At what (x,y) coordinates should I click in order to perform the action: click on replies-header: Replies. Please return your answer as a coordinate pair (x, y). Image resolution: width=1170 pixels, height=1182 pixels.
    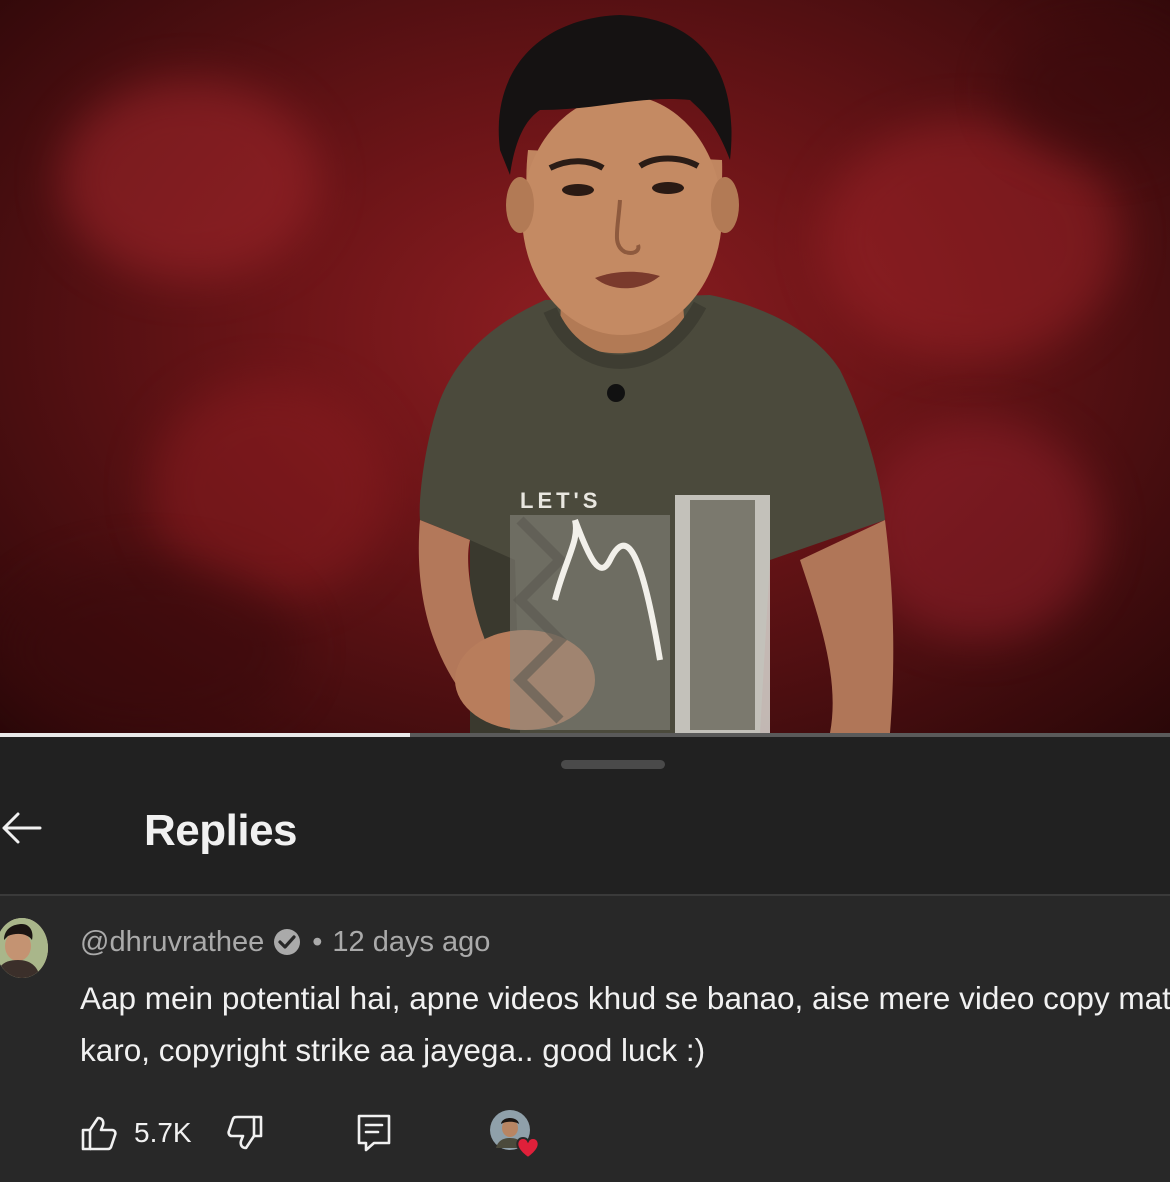
    Looking at the image, I should click on (585, 833).